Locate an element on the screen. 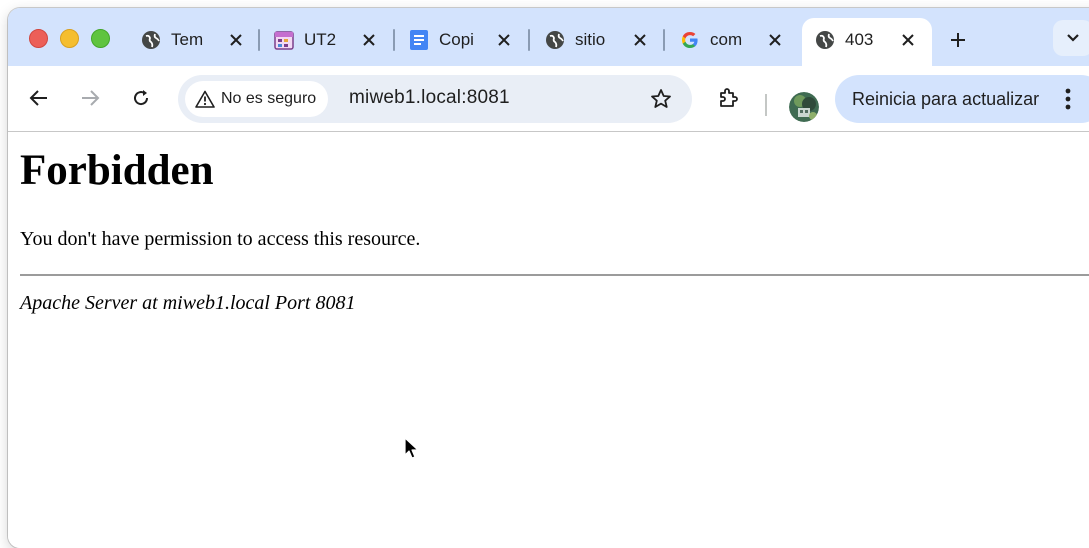 The image size is (1089, 548). tab-sitio: sitio is located at coordinates (598, 40).